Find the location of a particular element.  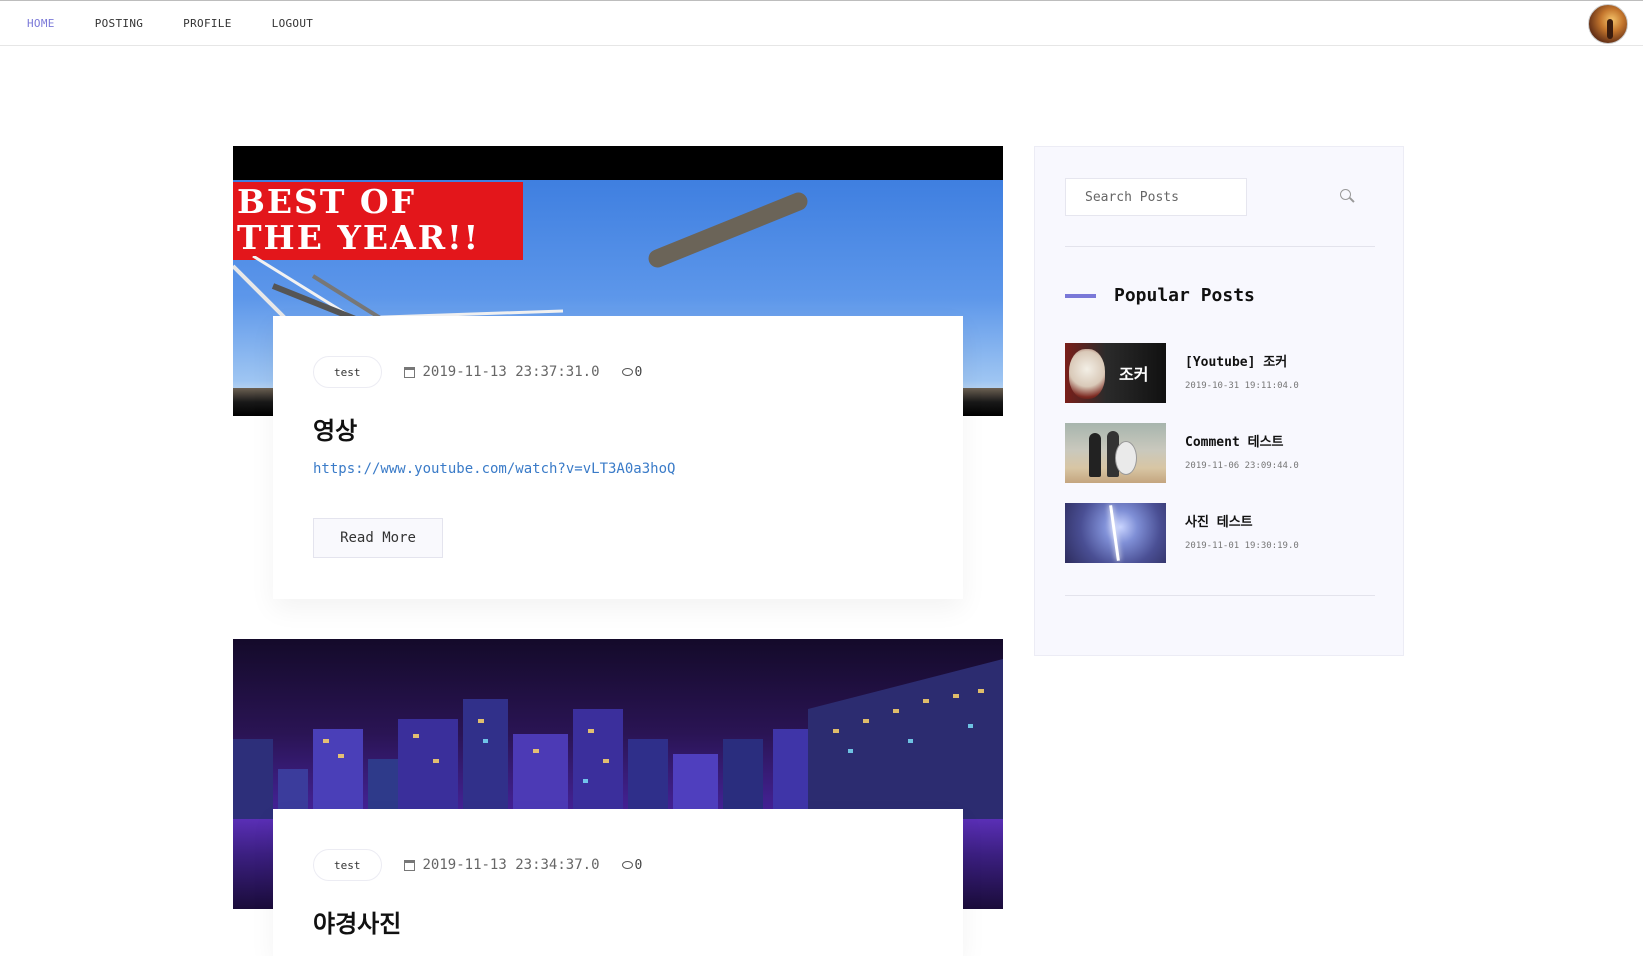

image-banner: BEST OF THE YEAR!! is located at coordinates (378, 221).